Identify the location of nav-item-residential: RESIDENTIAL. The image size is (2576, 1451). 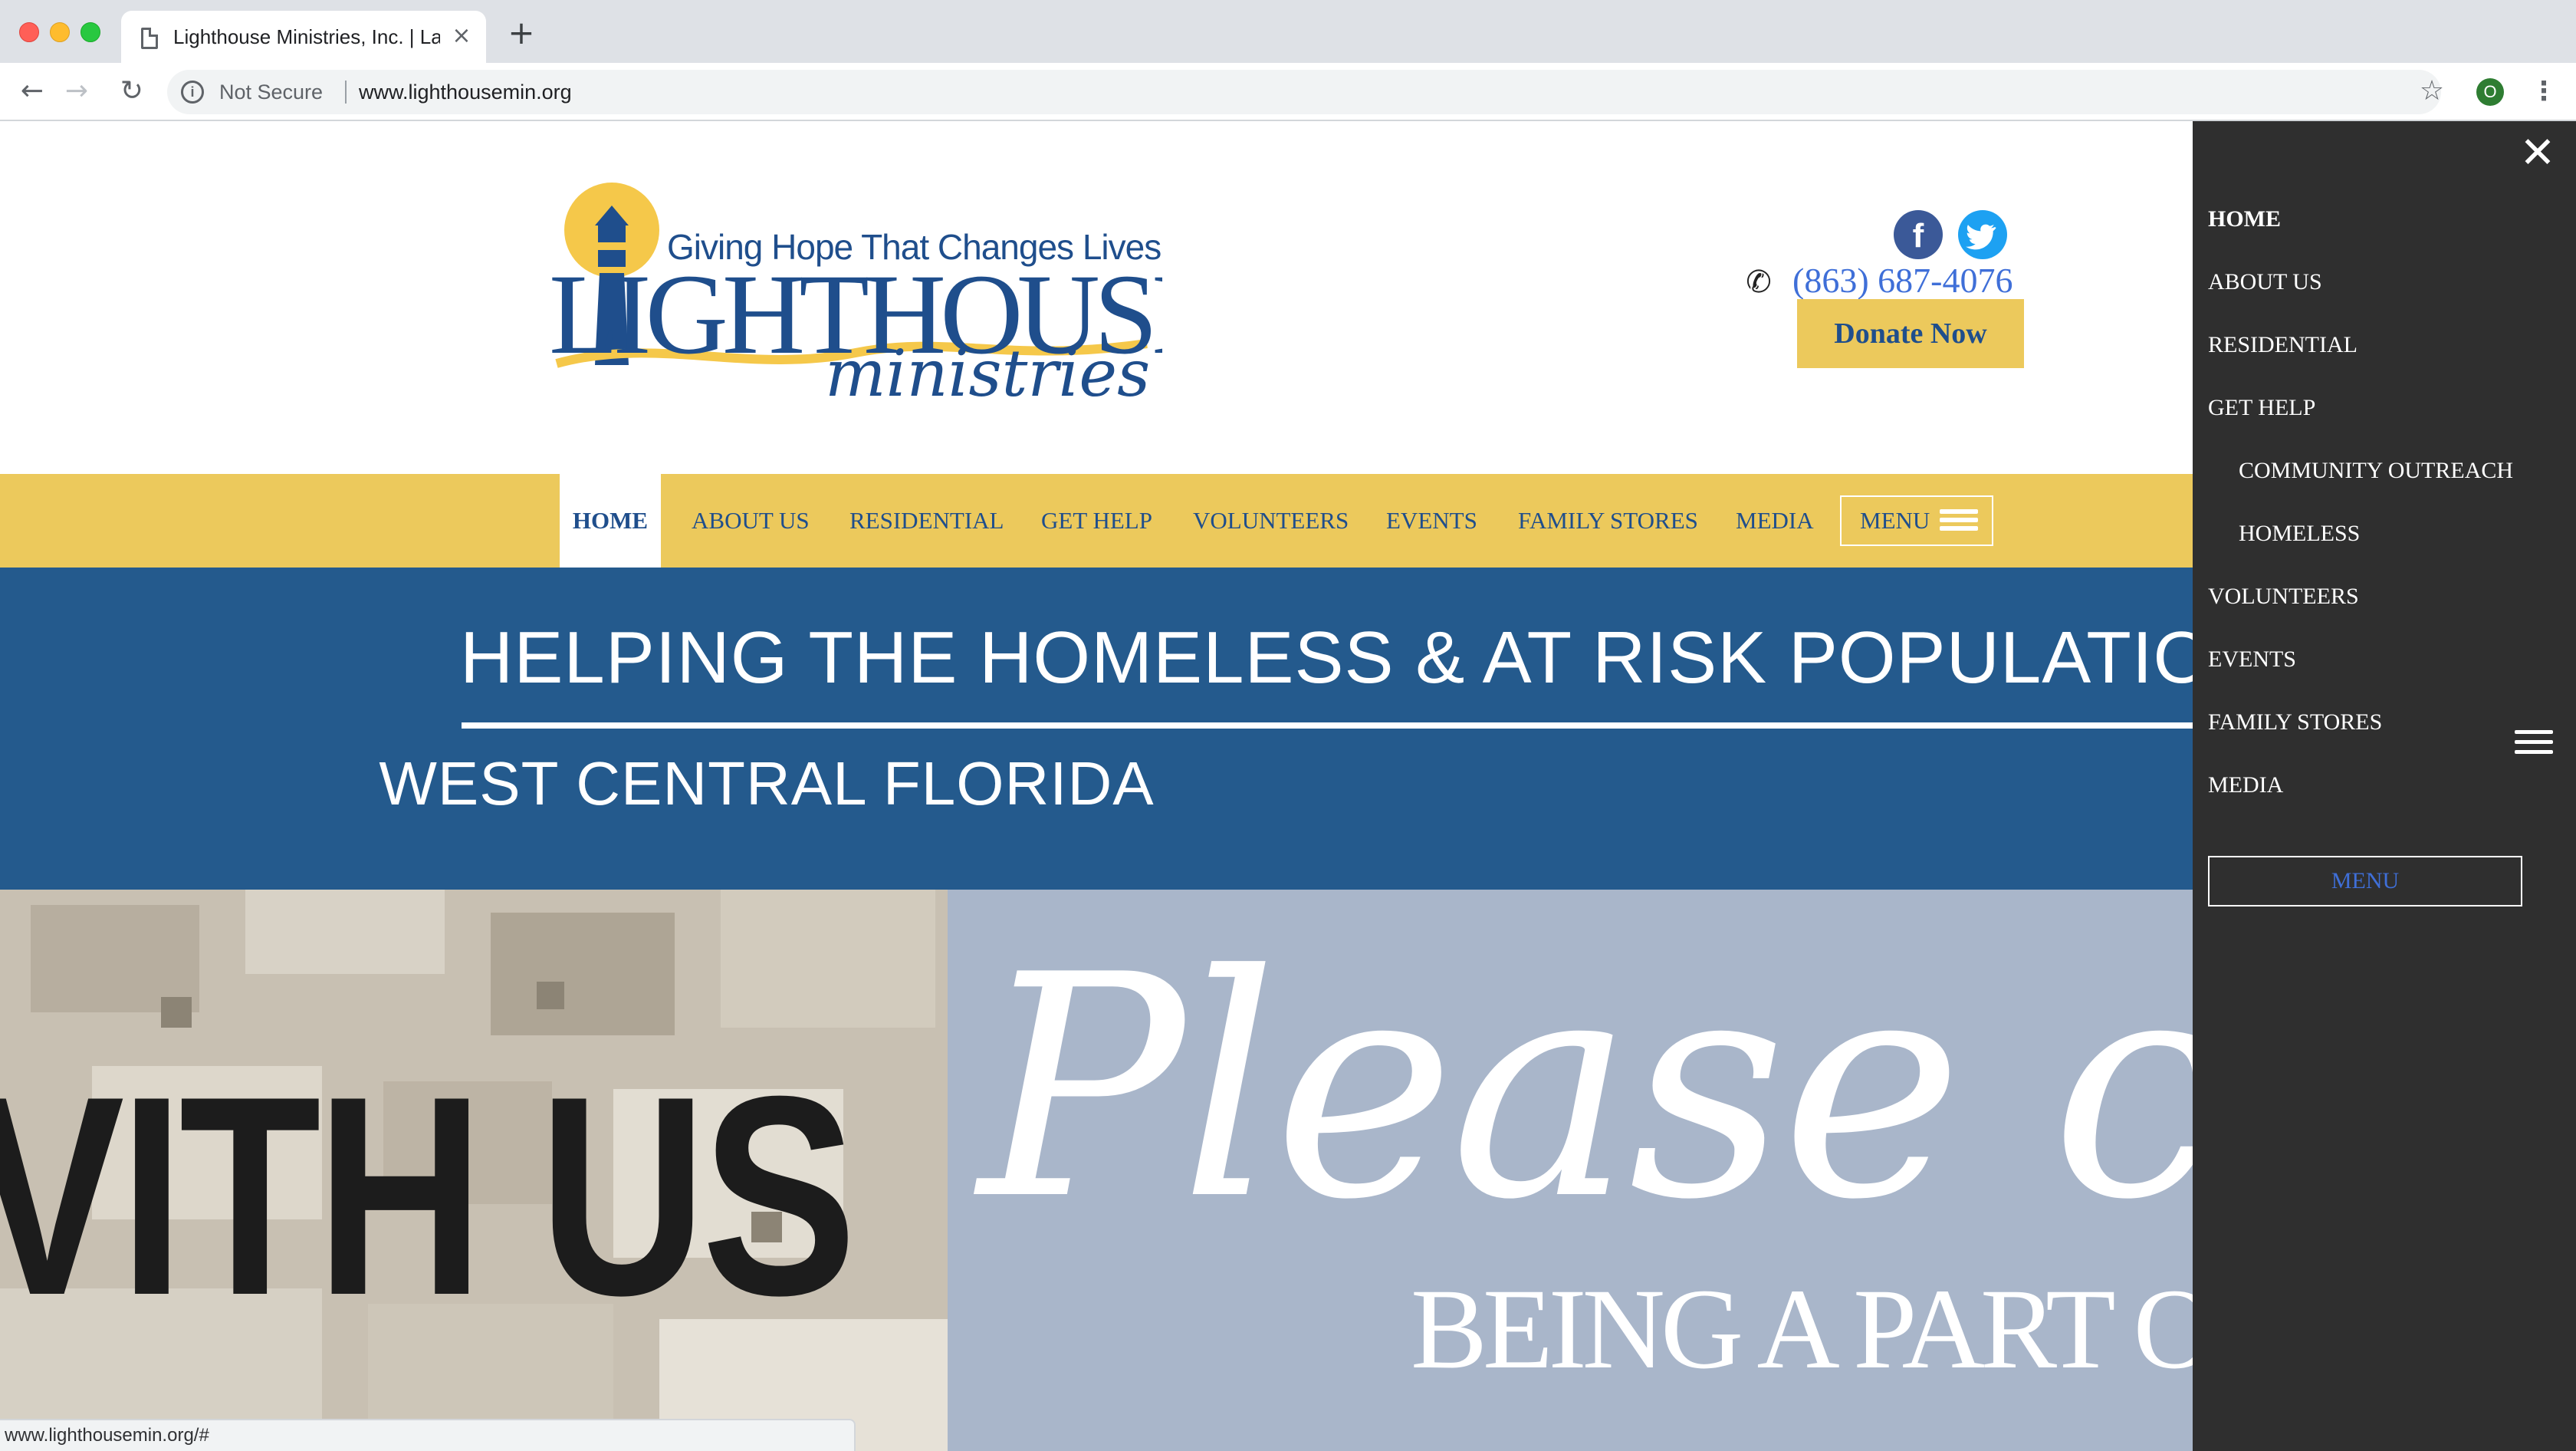
(927, 521).